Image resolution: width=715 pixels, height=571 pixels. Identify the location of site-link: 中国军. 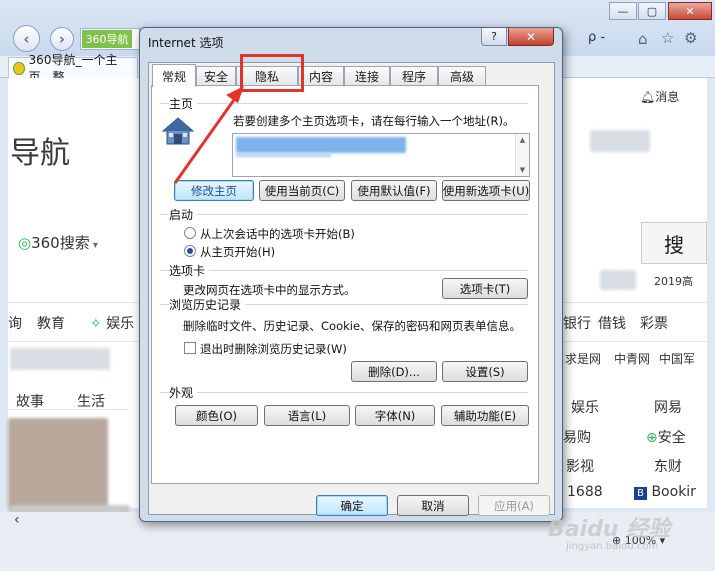
(677, 358).